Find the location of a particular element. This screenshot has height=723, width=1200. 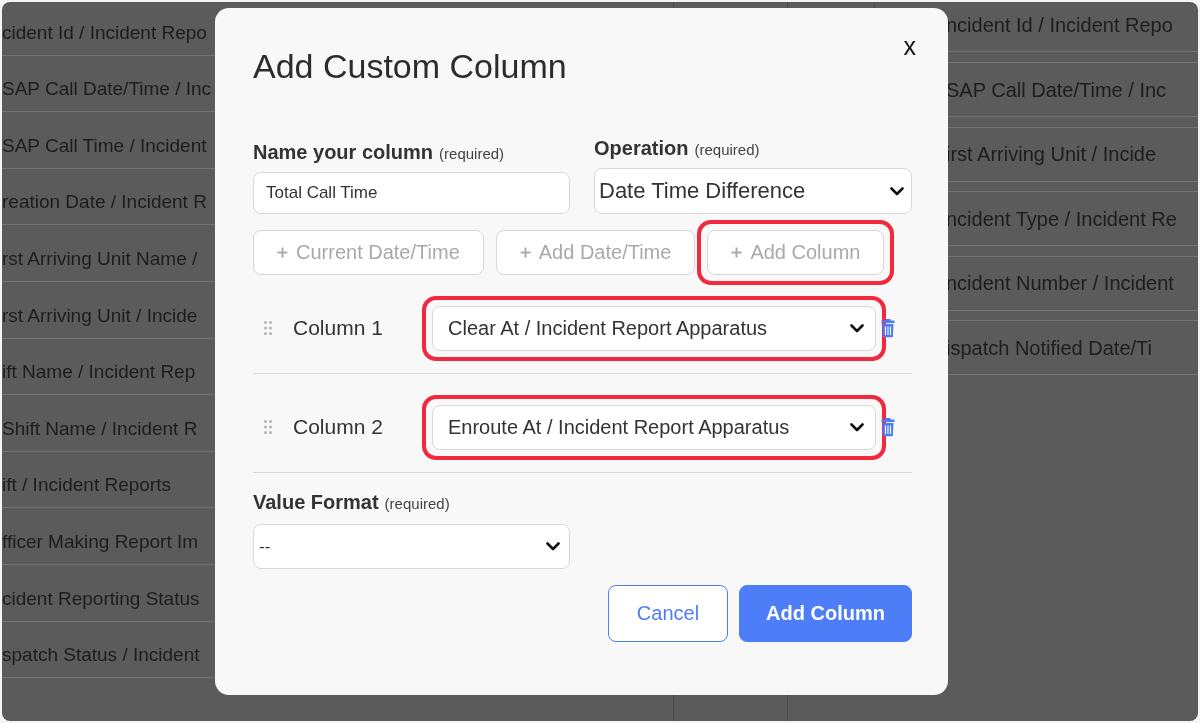

column-label: Column 2 is located at coordinates (338, 427).